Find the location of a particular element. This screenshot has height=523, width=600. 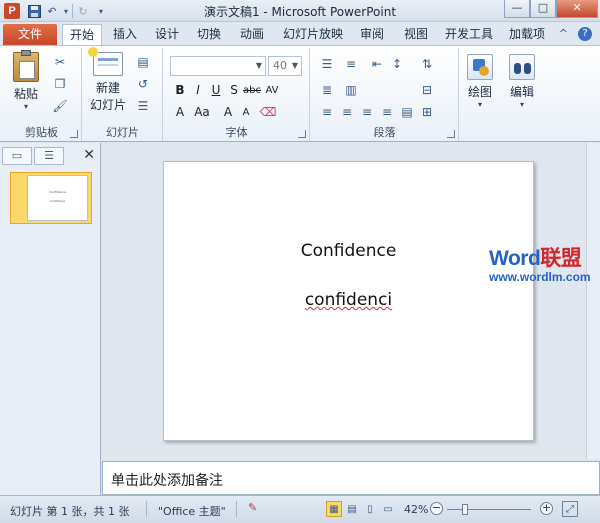

zoom-out-button: − is located at coordinates (436, 508).